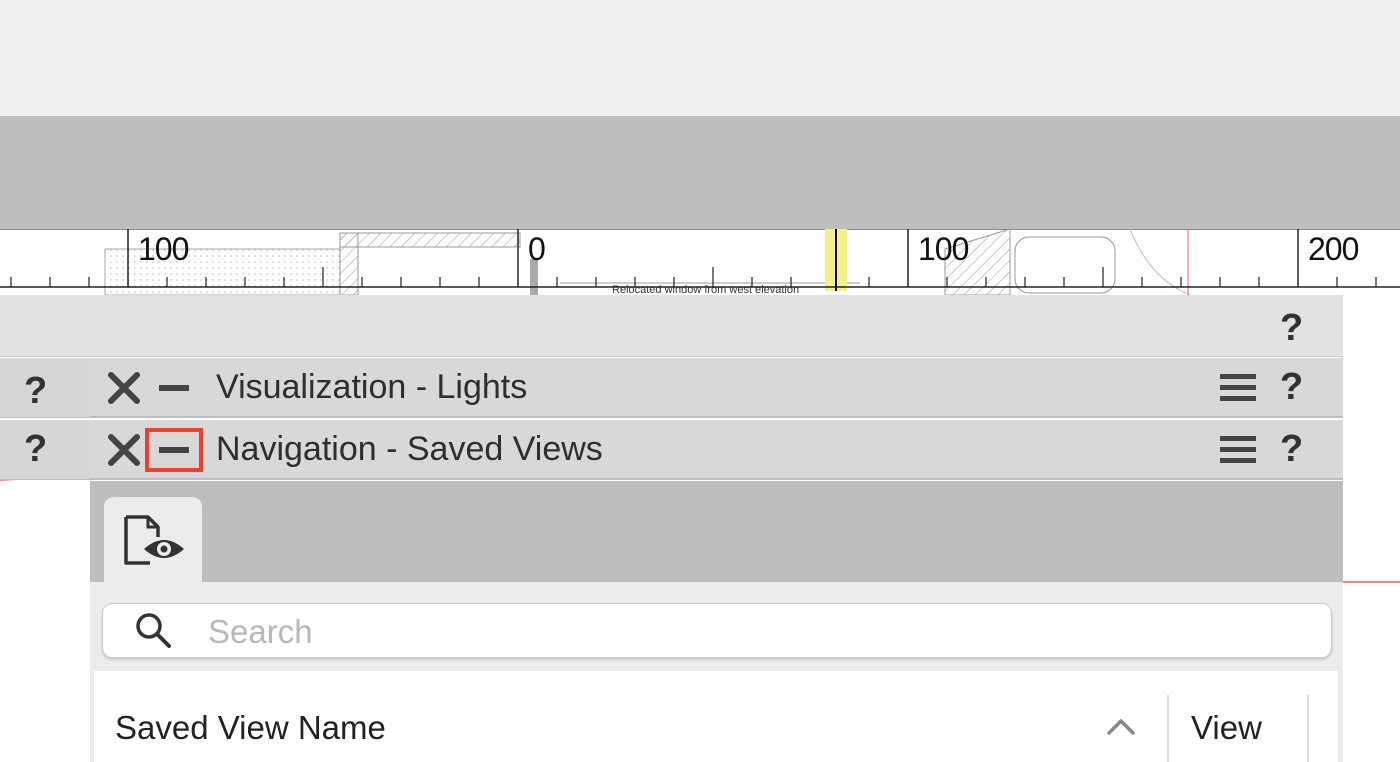 The image size is (1400, 762). Describe the element at coordinates (250, 728) in the screenshot. I see `column-header-saved-view-name: Saved View Name` at that location.